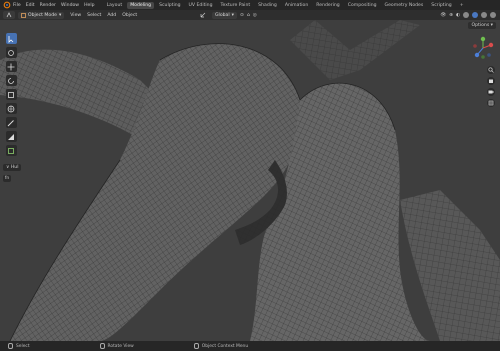 Image resolution: width=500 pixels, height=351 pixels. I want to click on transform-icon, so click(11, 108).